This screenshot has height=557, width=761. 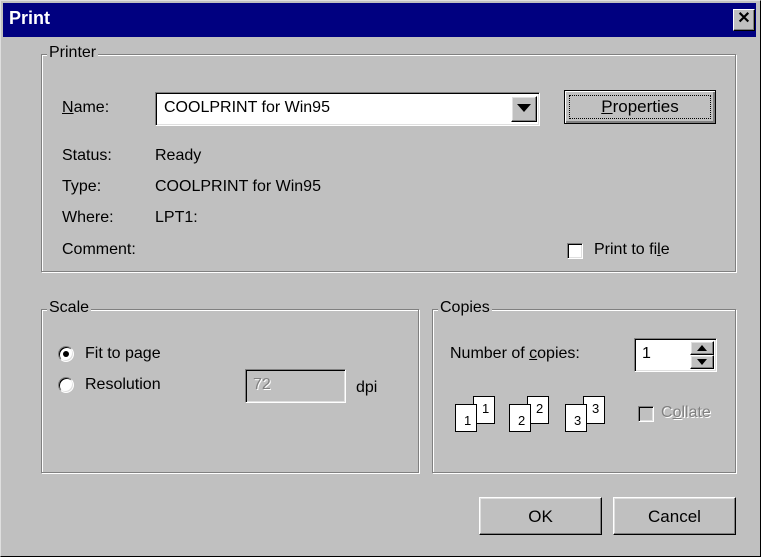 I want to click on where-value: LPT1:, so click(x=176, y=217).